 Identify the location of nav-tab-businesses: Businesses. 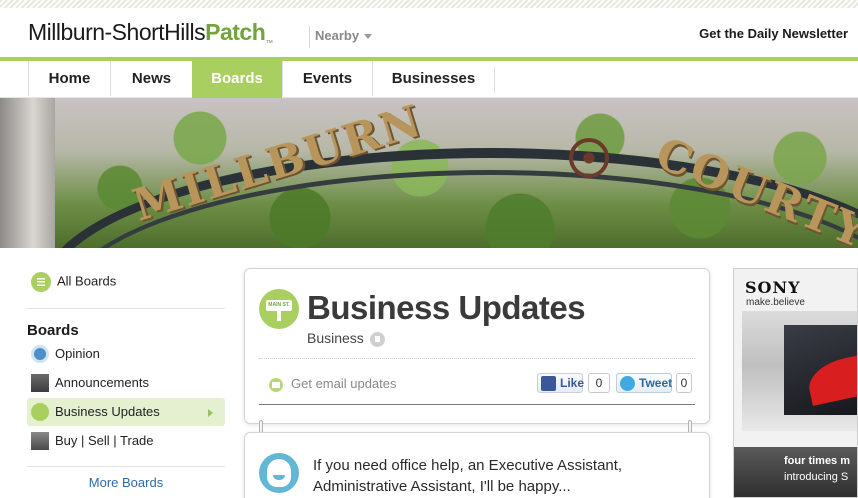
(433, 78).